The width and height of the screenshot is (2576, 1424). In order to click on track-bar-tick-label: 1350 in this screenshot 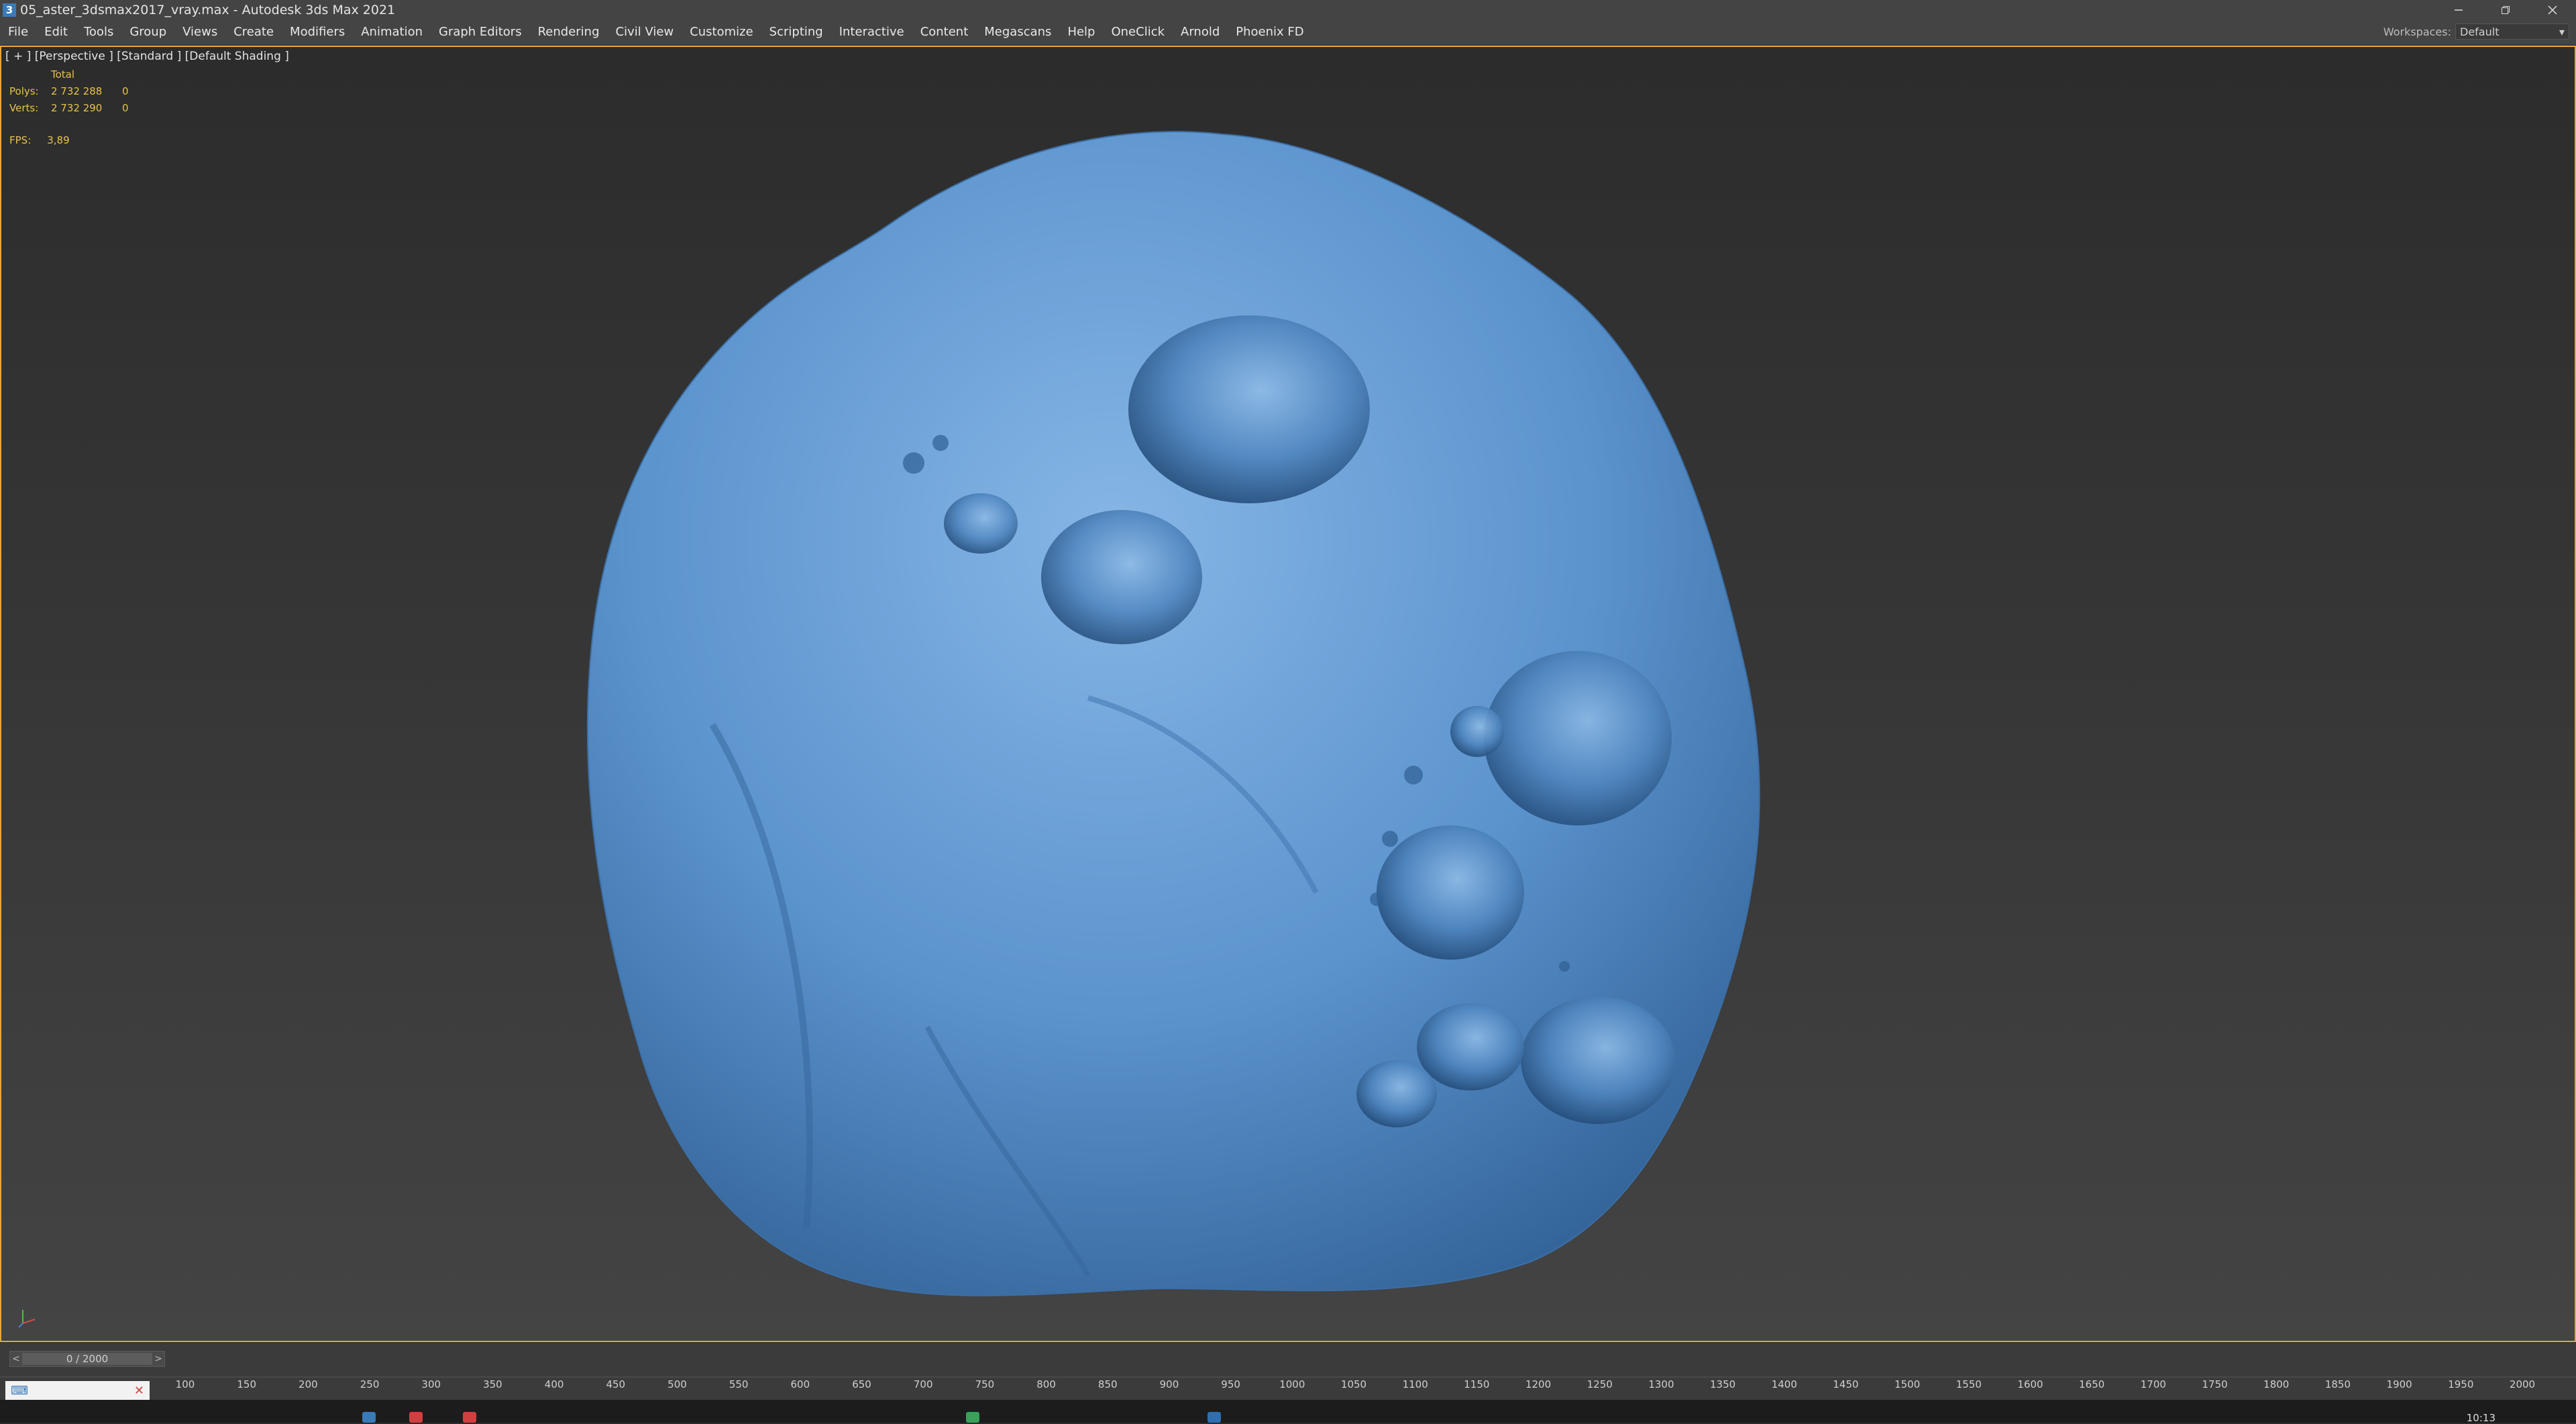, I will do `click(1723, 1384)`.